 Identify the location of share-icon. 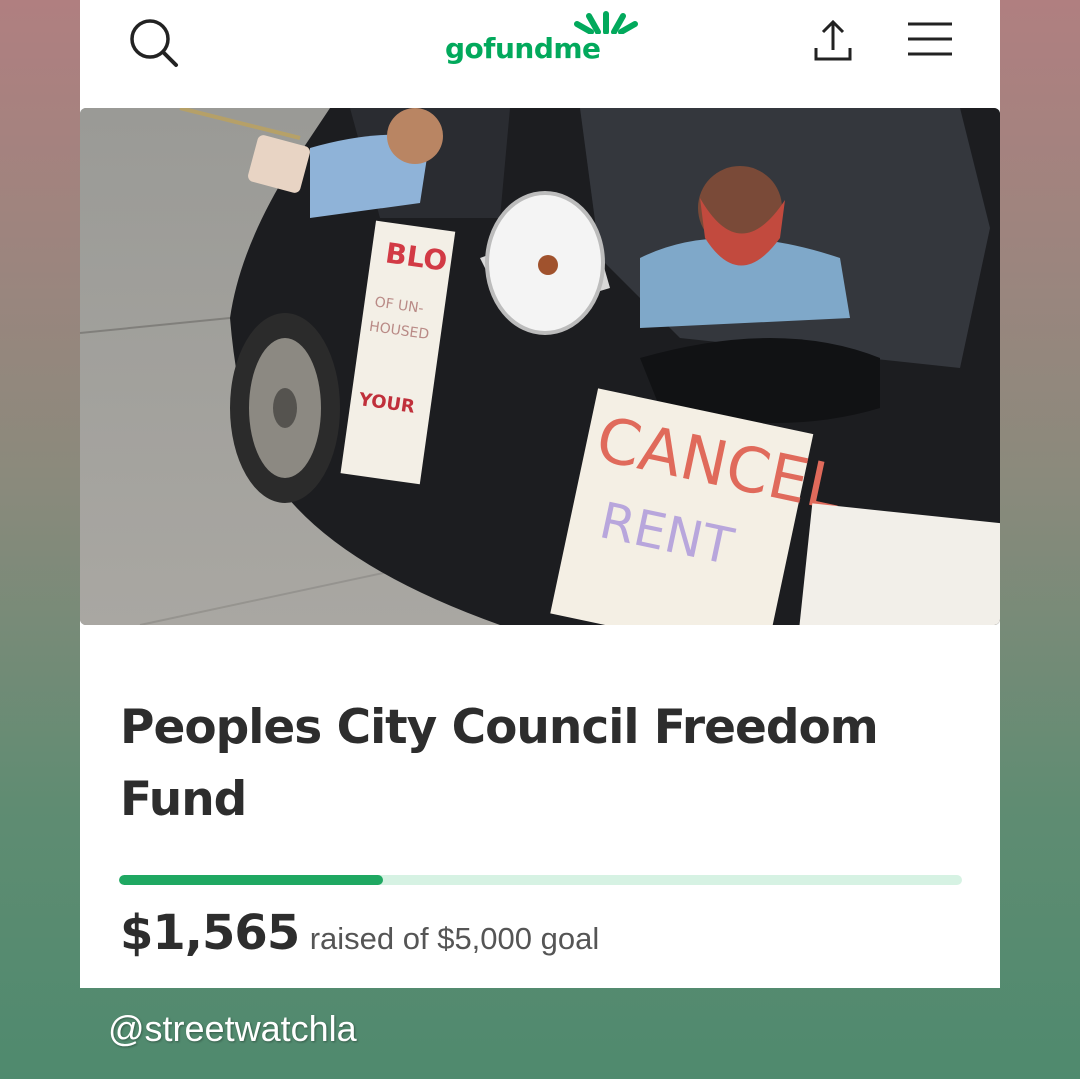
(833, 42).